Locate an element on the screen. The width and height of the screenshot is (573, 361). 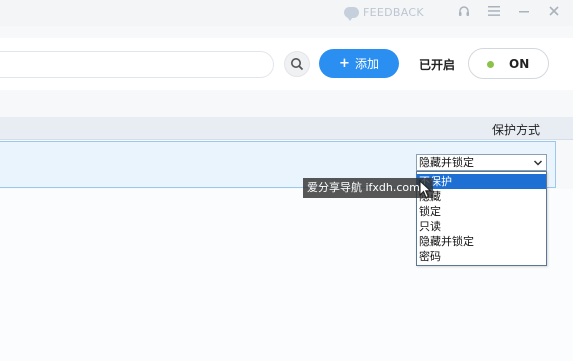
status-label: 已开启 is located at coordinates (437, 65).